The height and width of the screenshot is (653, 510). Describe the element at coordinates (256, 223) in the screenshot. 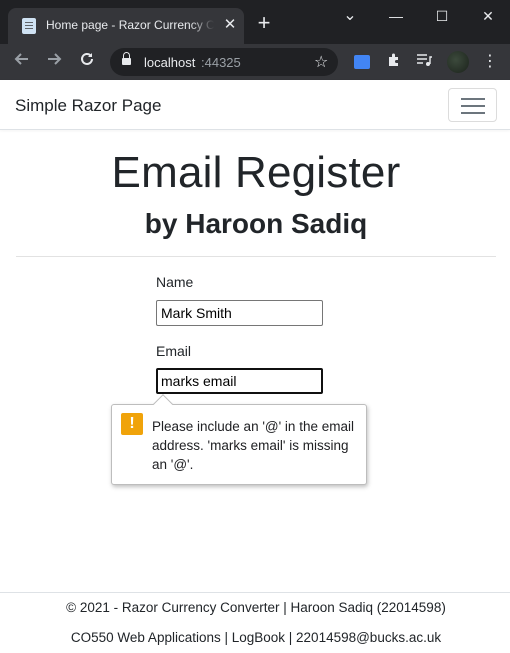

I see `page-subtitle: by Haroon Sadiq` at that location.